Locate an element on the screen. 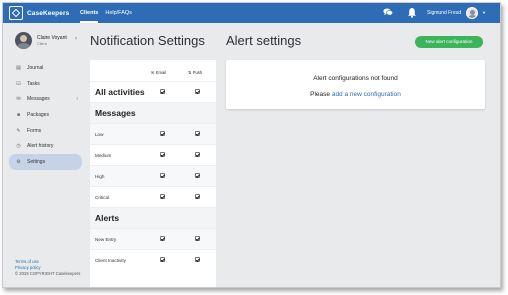  sidebar-item-tasks: ☑ Tasks is located at coordinates (45, 84).